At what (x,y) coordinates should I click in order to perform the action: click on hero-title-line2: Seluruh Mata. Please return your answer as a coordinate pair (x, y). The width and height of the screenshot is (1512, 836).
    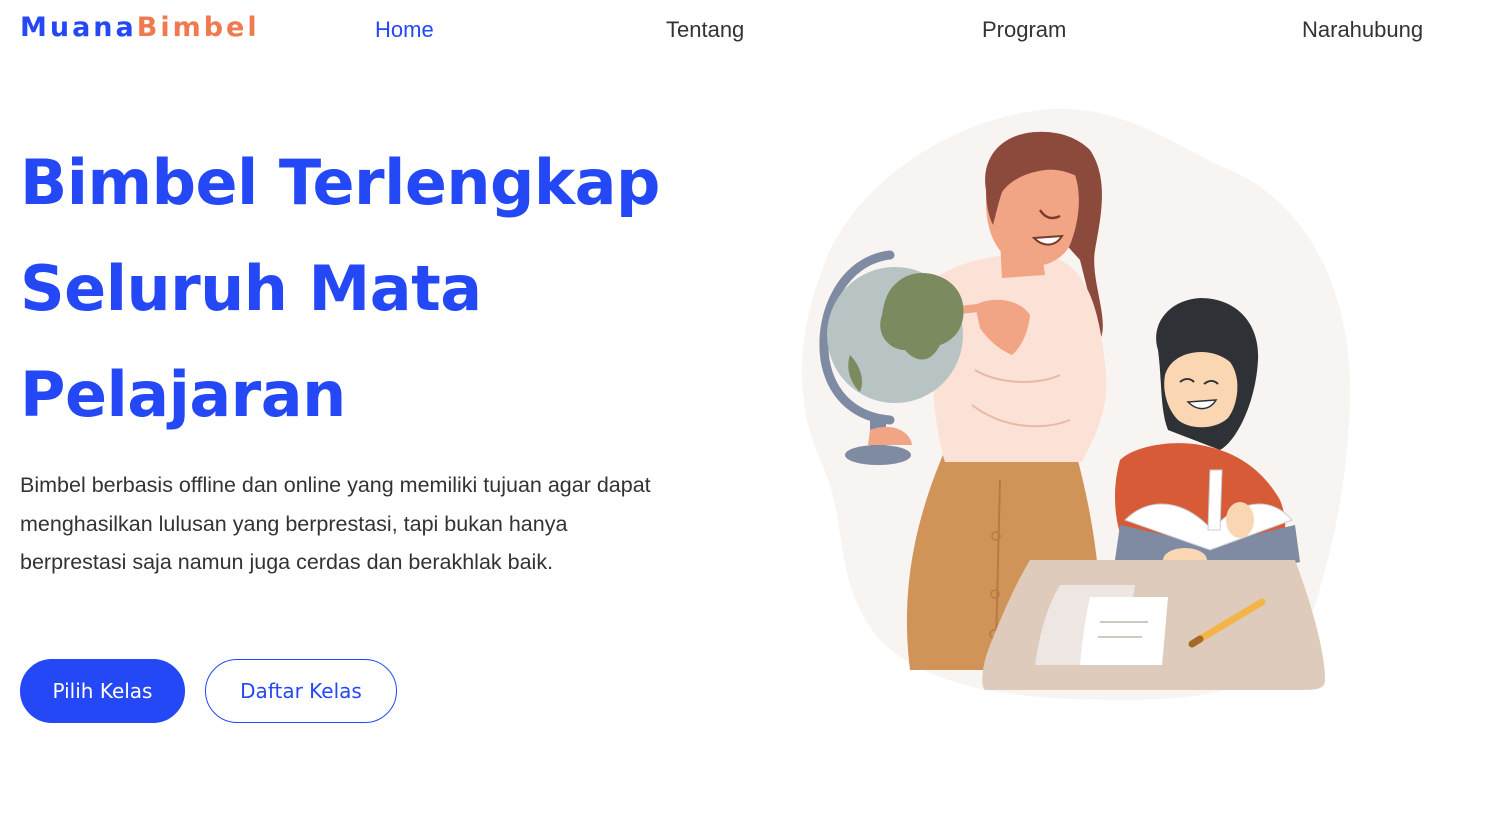
    Looking at the image, I should click on (251, 288).